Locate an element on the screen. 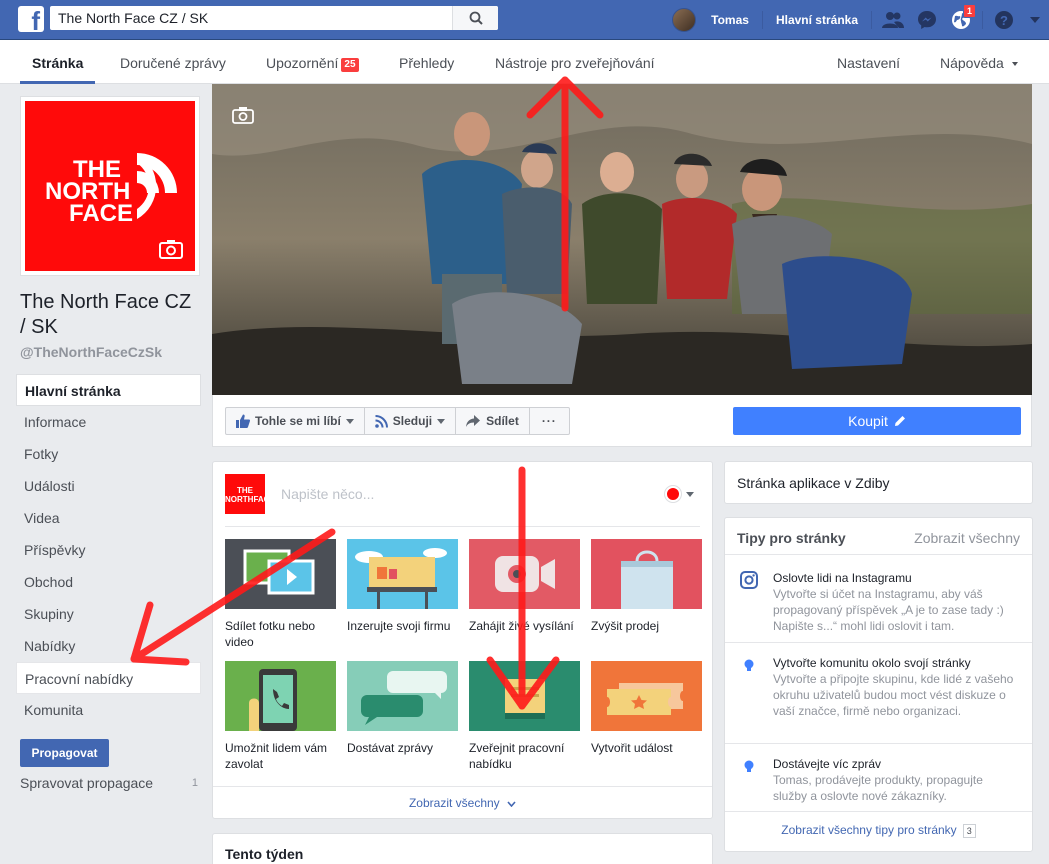 The image size is (1049, 864). nav-item-jobs: Pracovní nabídky is located at coordinates (108, 678).